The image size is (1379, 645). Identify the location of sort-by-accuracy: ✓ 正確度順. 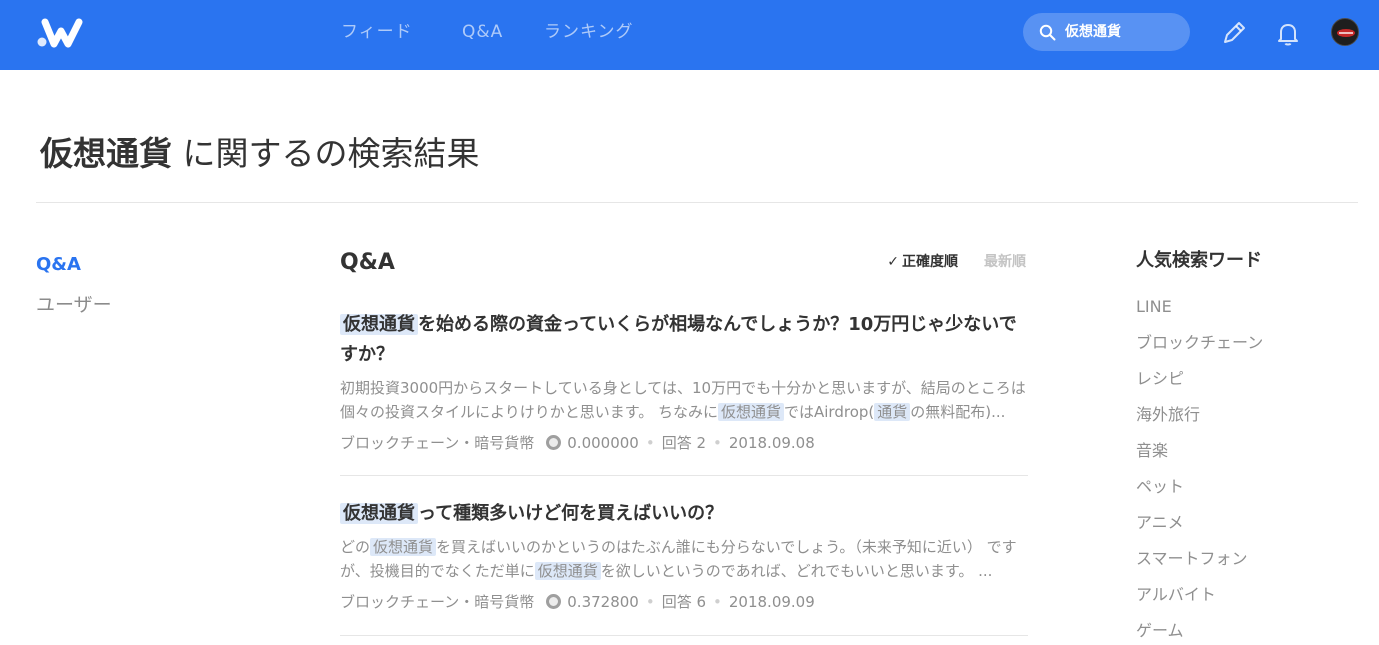
(922, 262).